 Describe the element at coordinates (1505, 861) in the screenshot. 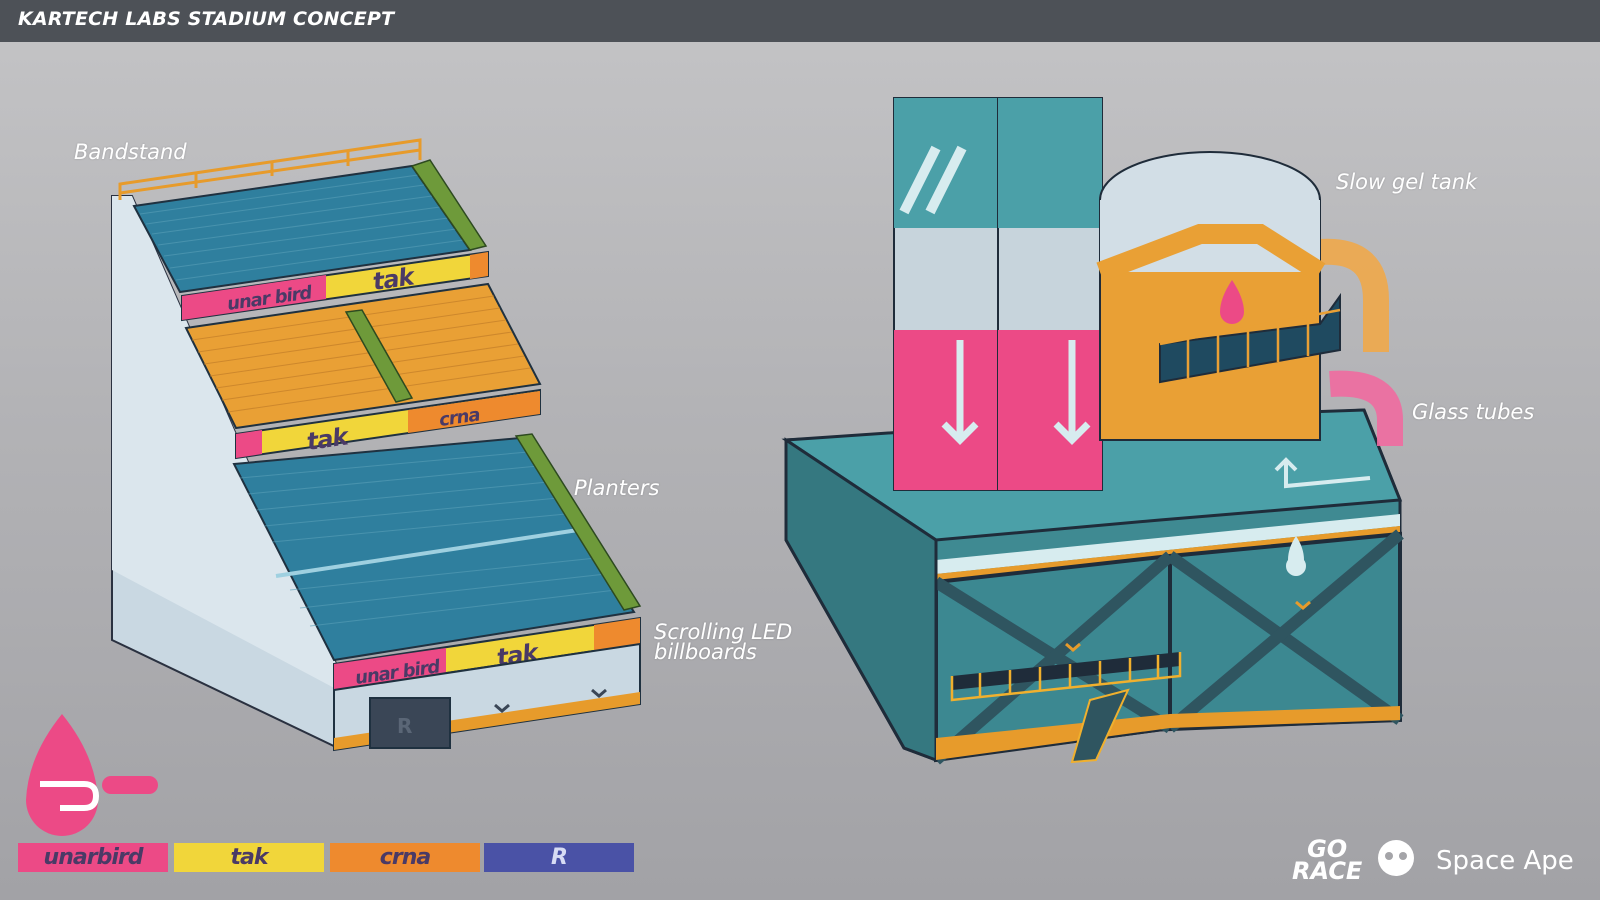

I see `space-ape-logo: Space Ape` at that location.